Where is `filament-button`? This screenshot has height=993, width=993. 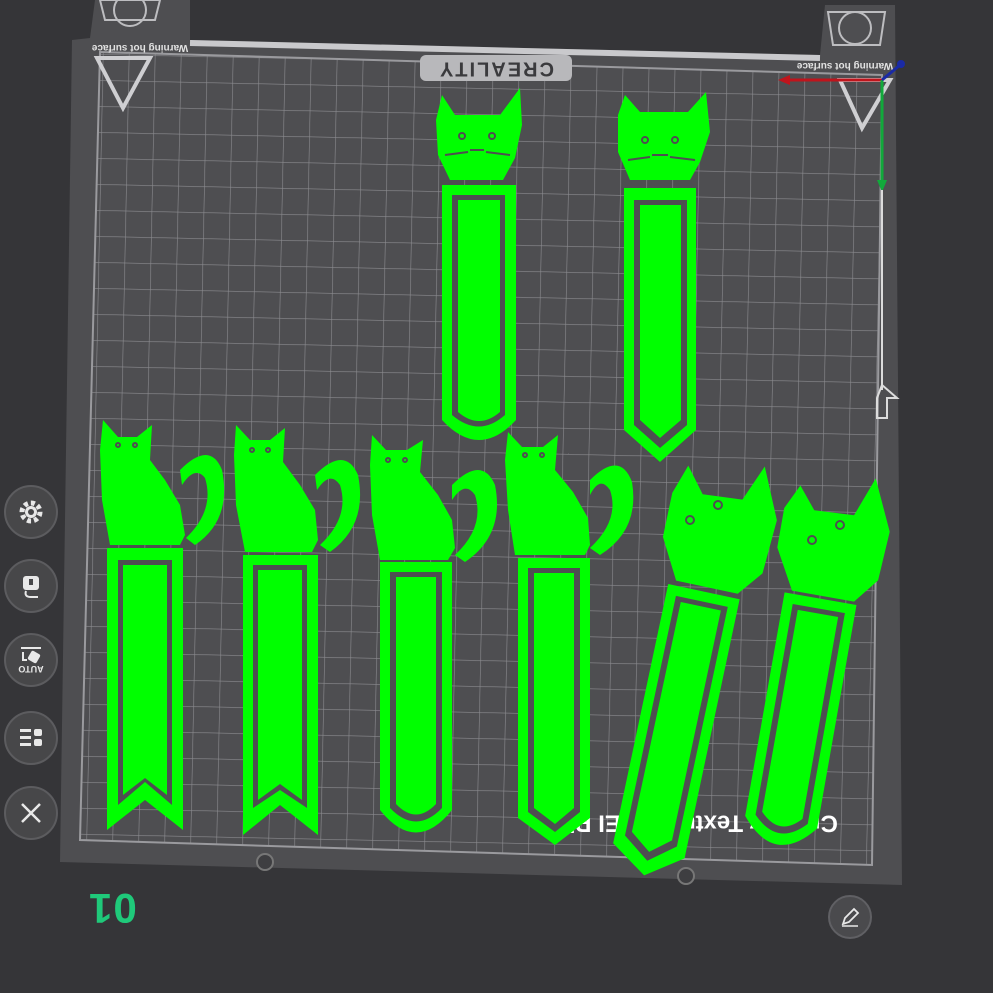
filament-button is located at coordinates (31, 586).